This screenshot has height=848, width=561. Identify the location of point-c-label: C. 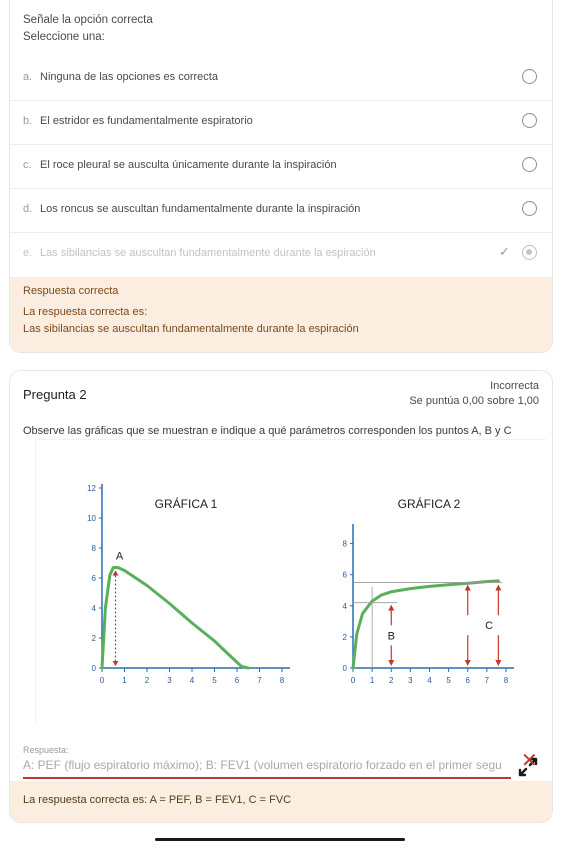
(489, 626).